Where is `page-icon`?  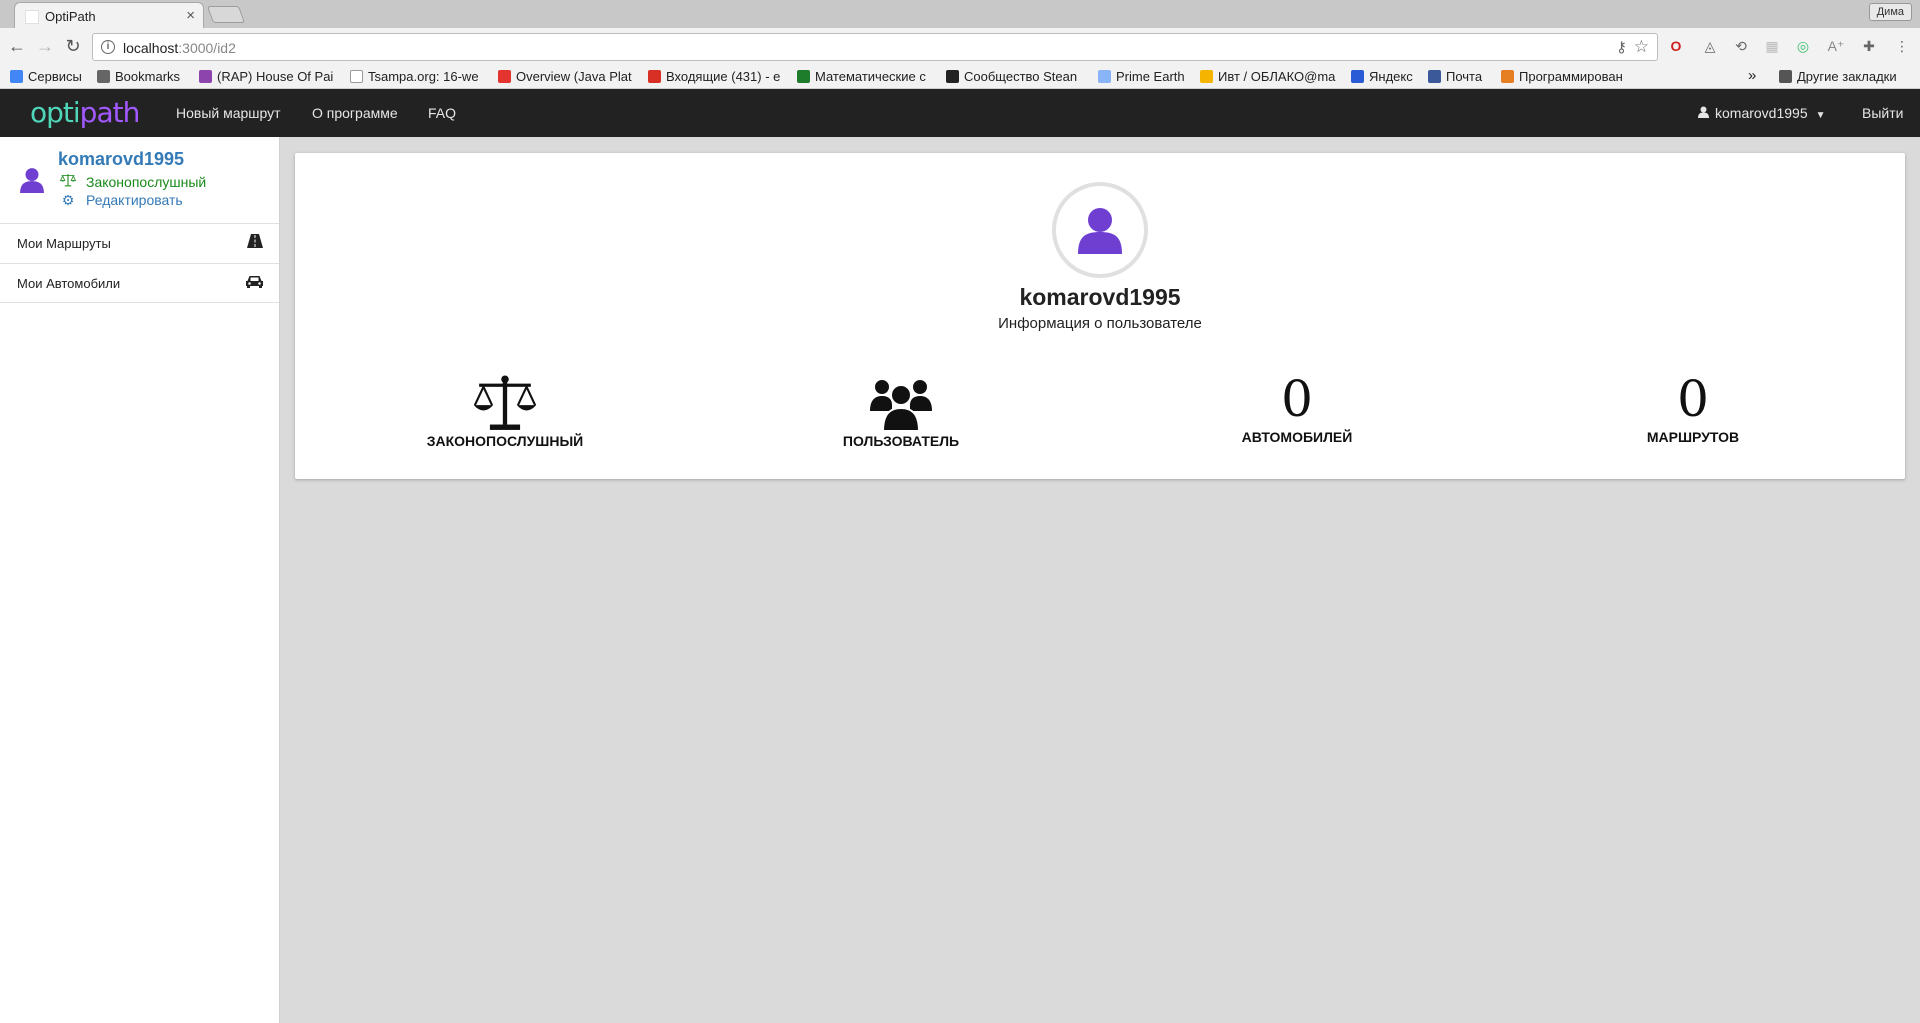
page-icon is located at coordinates (356, 76).